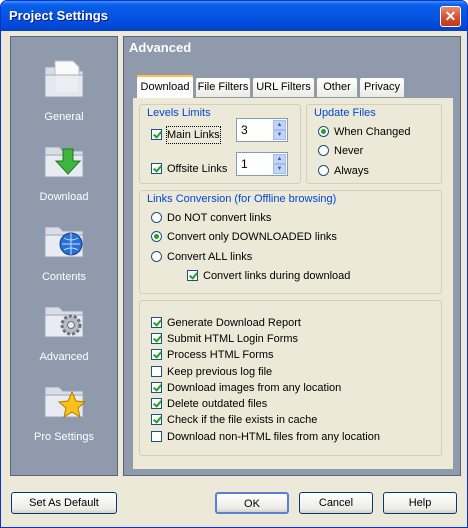 This screenshot has width=468, height=528. What do you see at coordinates (373, 151) in the screenshot?
I see `update-never-radio: Never` at bounding box center [373, 151].